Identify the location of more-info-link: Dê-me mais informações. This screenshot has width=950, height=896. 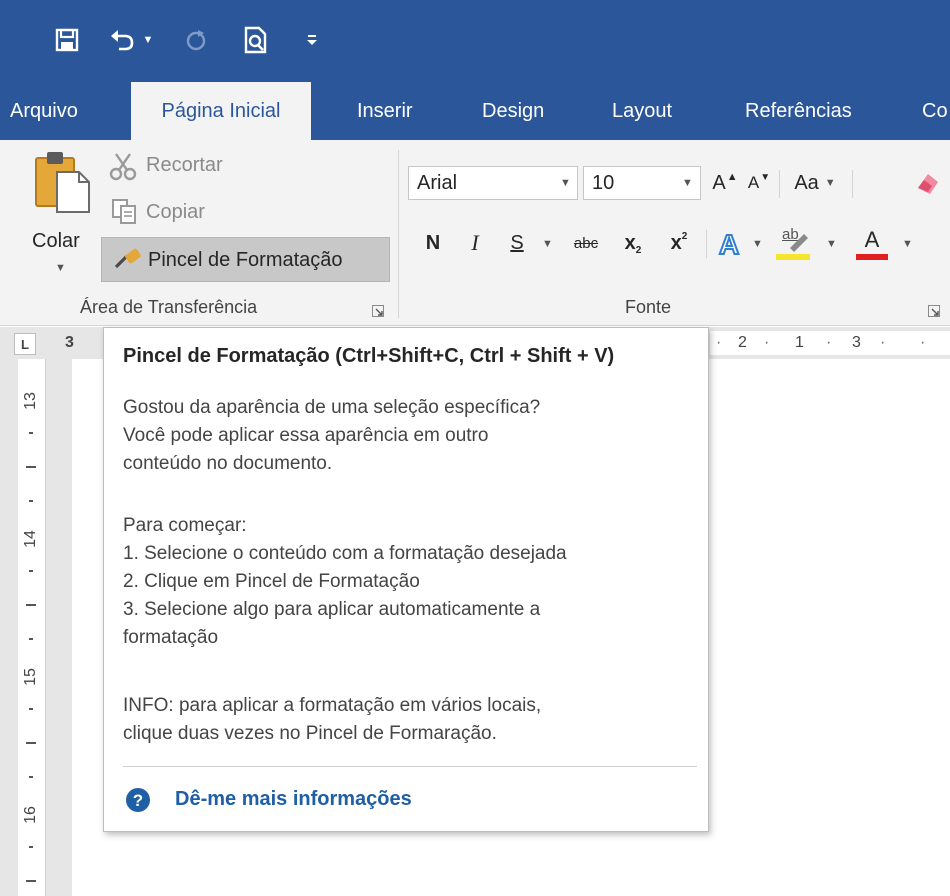
(293, 799).